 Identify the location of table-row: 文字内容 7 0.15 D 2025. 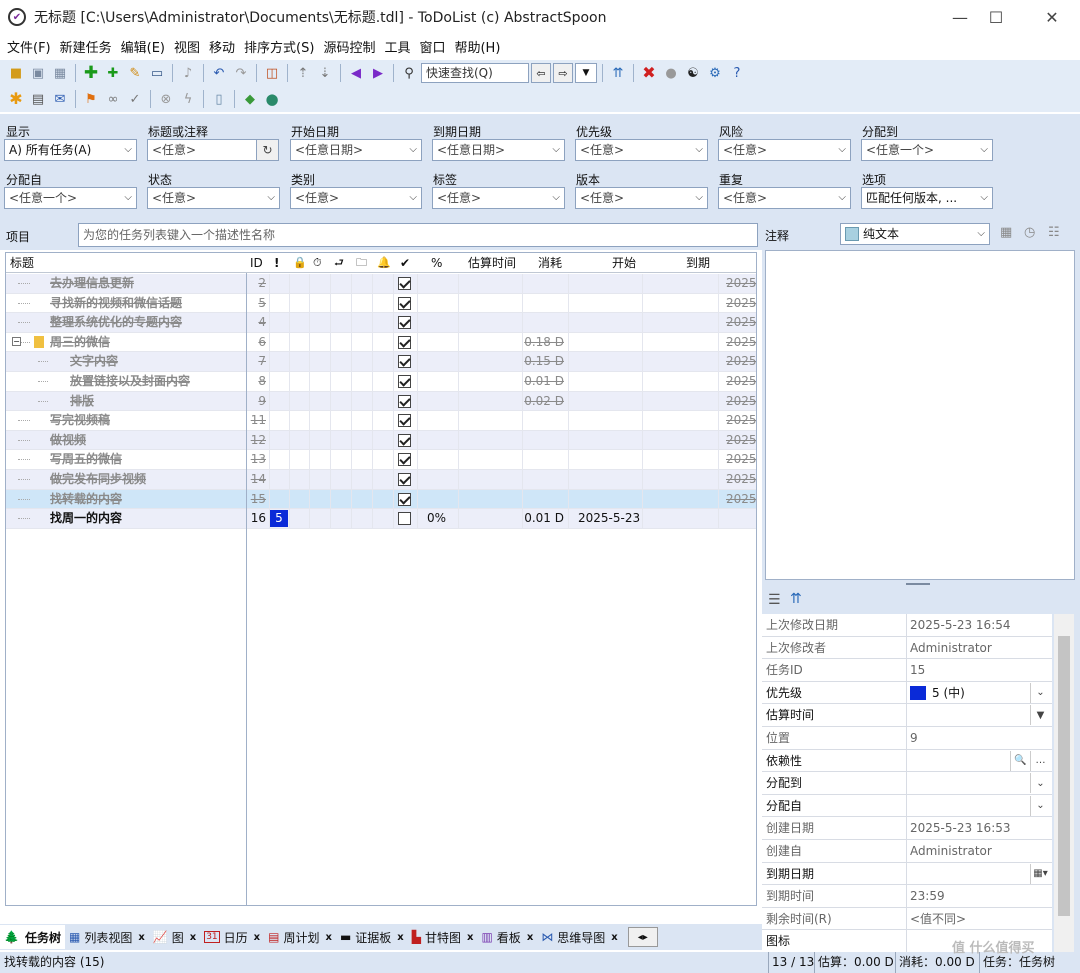
(381, 362).